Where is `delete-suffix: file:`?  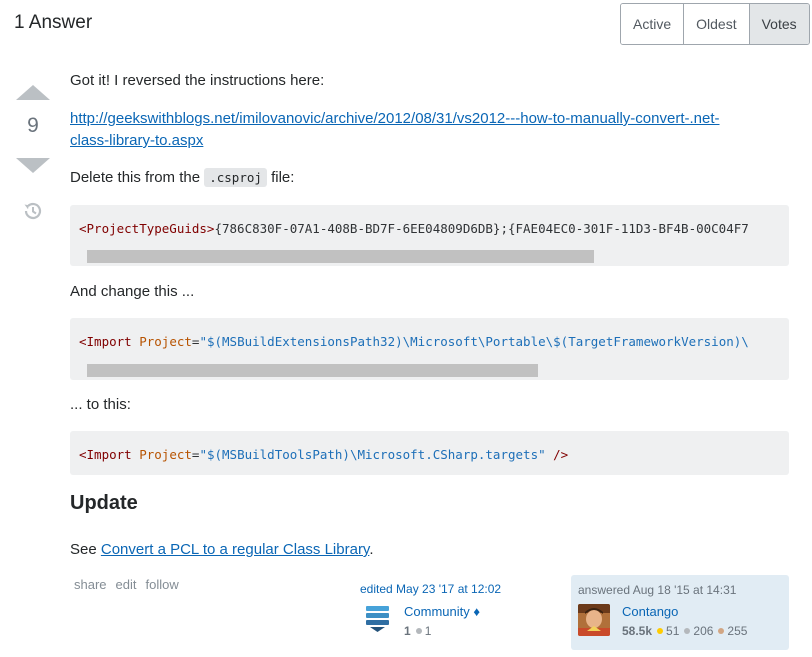 delete-suffix: file: is located at coordinates (283, 177).